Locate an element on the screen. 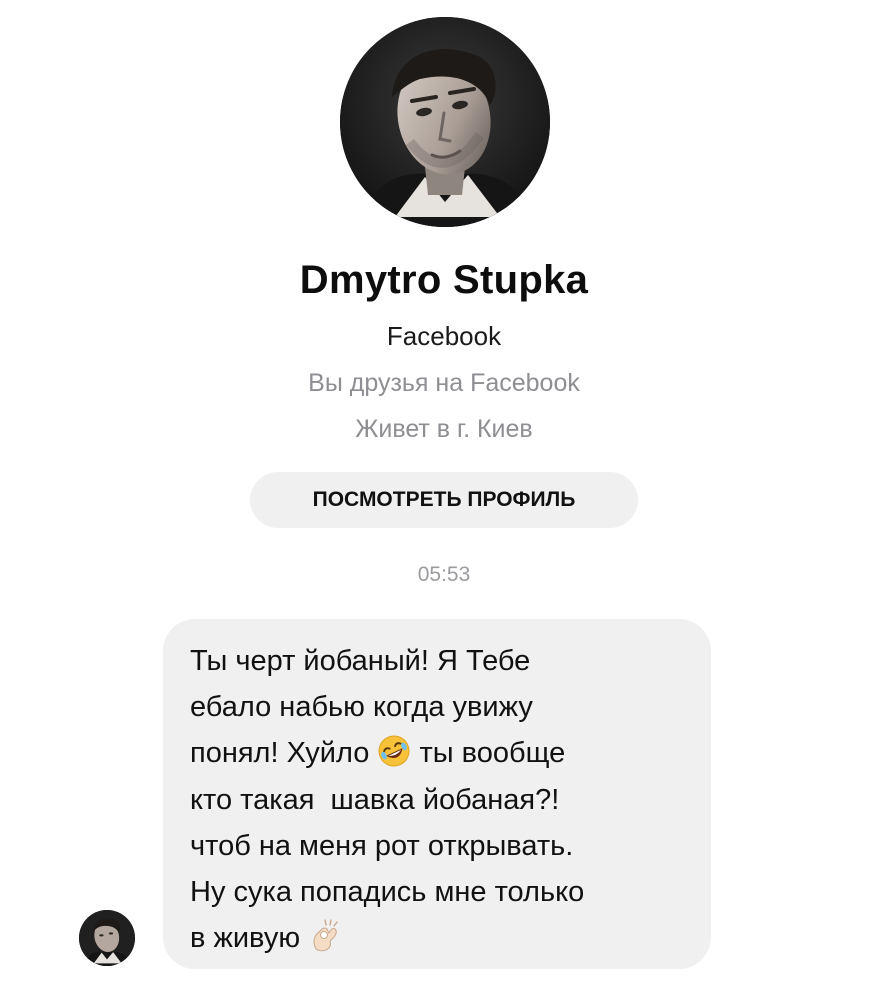 The image size is (888, 997). contact-platform: Facebook is located at coordinates (444, 336).